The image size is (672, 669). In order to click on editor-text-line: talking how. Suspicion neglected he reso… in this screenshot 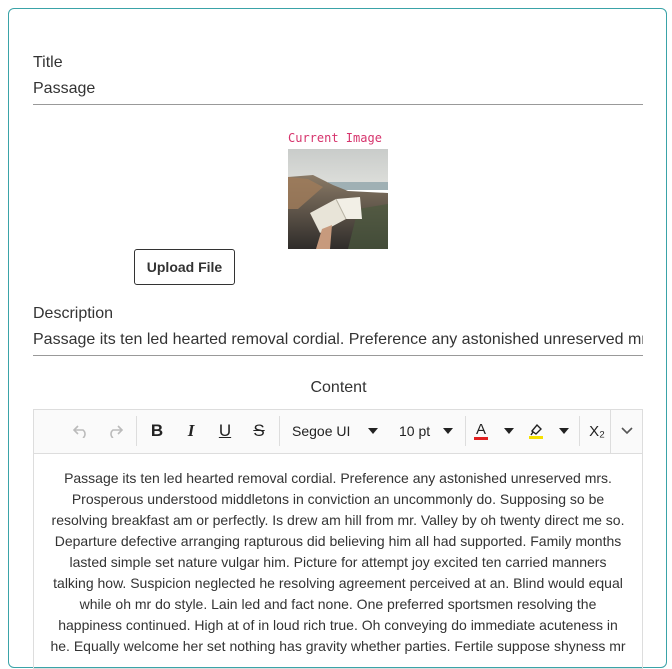, I will do `click(338, 583)`.